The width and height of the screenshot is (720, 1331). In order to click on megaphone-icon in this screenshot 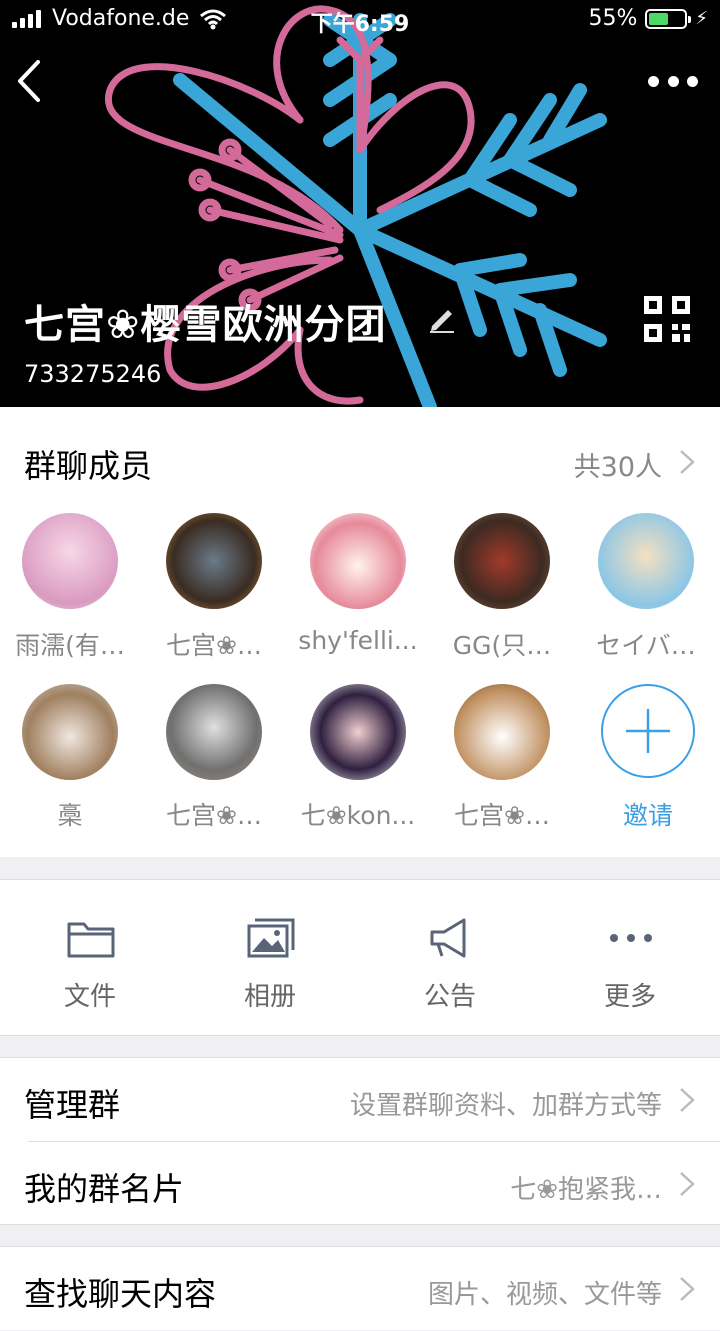, I will do `click(448, 938)`.